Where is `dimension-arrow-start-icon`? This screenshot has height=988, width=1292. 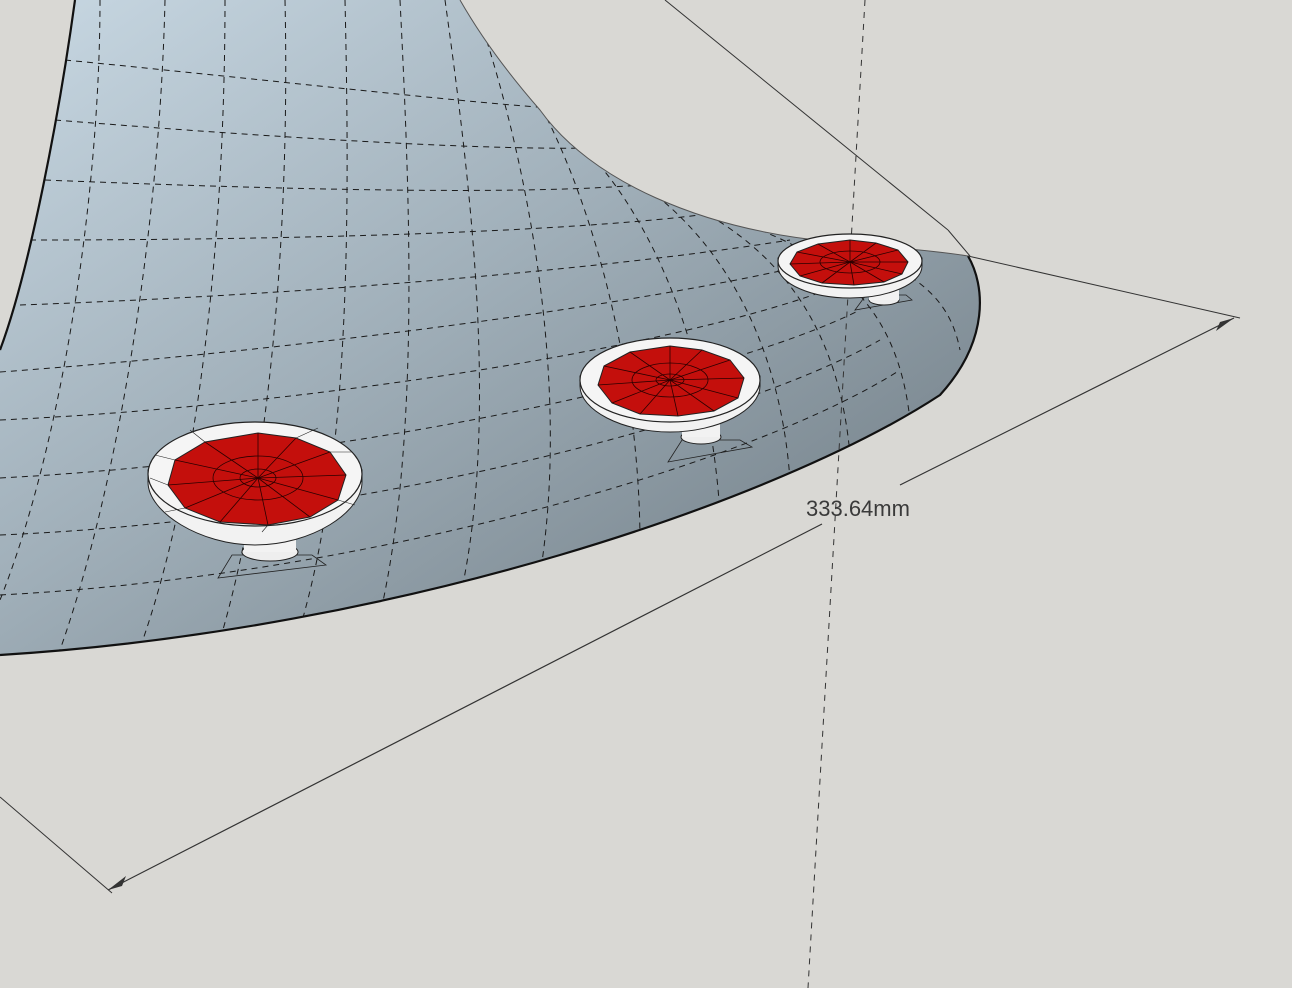 dimension-arrow-start-icon is located at coordinates (117, 883).